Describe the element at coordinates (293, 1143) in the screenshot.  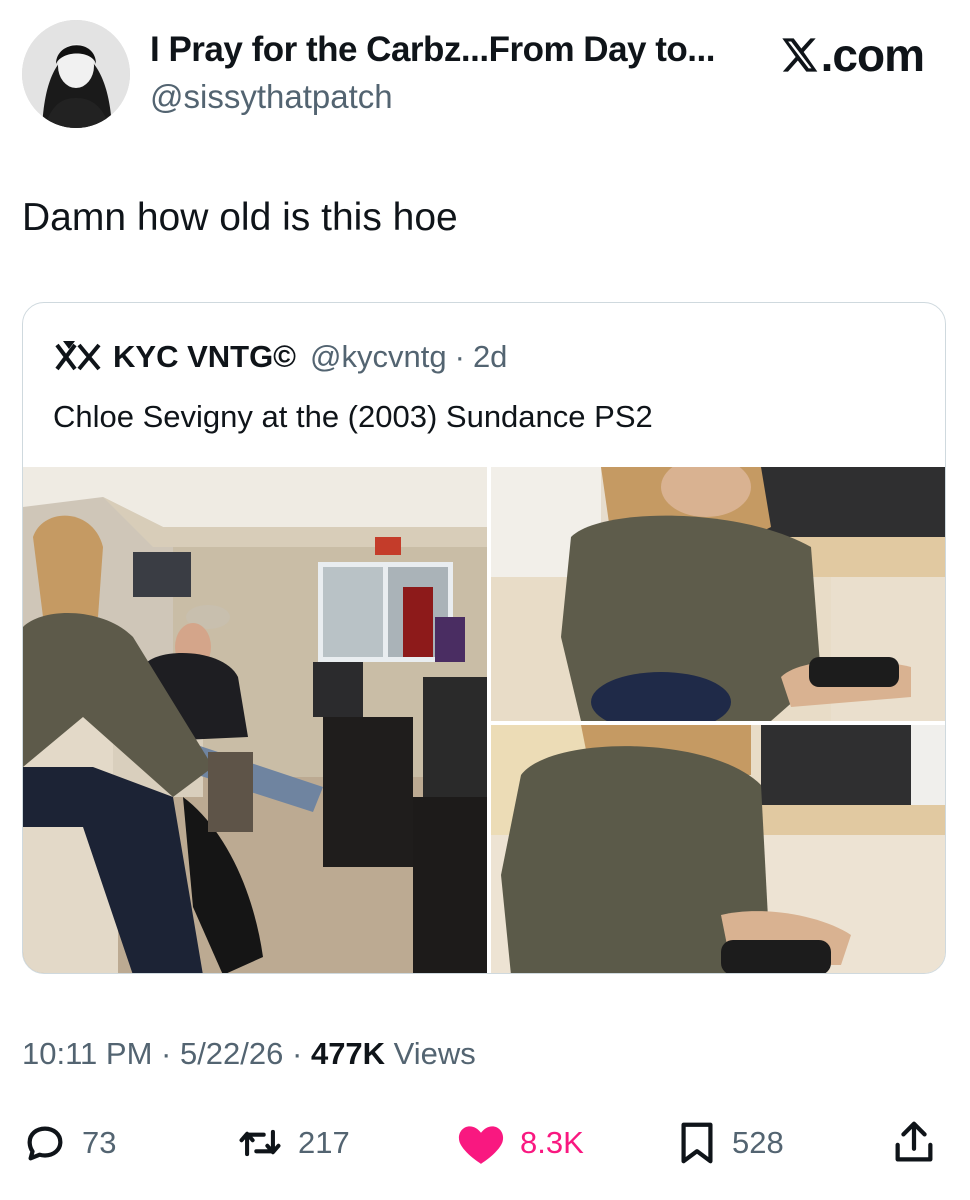
I see `repost-button: 217` at that location.